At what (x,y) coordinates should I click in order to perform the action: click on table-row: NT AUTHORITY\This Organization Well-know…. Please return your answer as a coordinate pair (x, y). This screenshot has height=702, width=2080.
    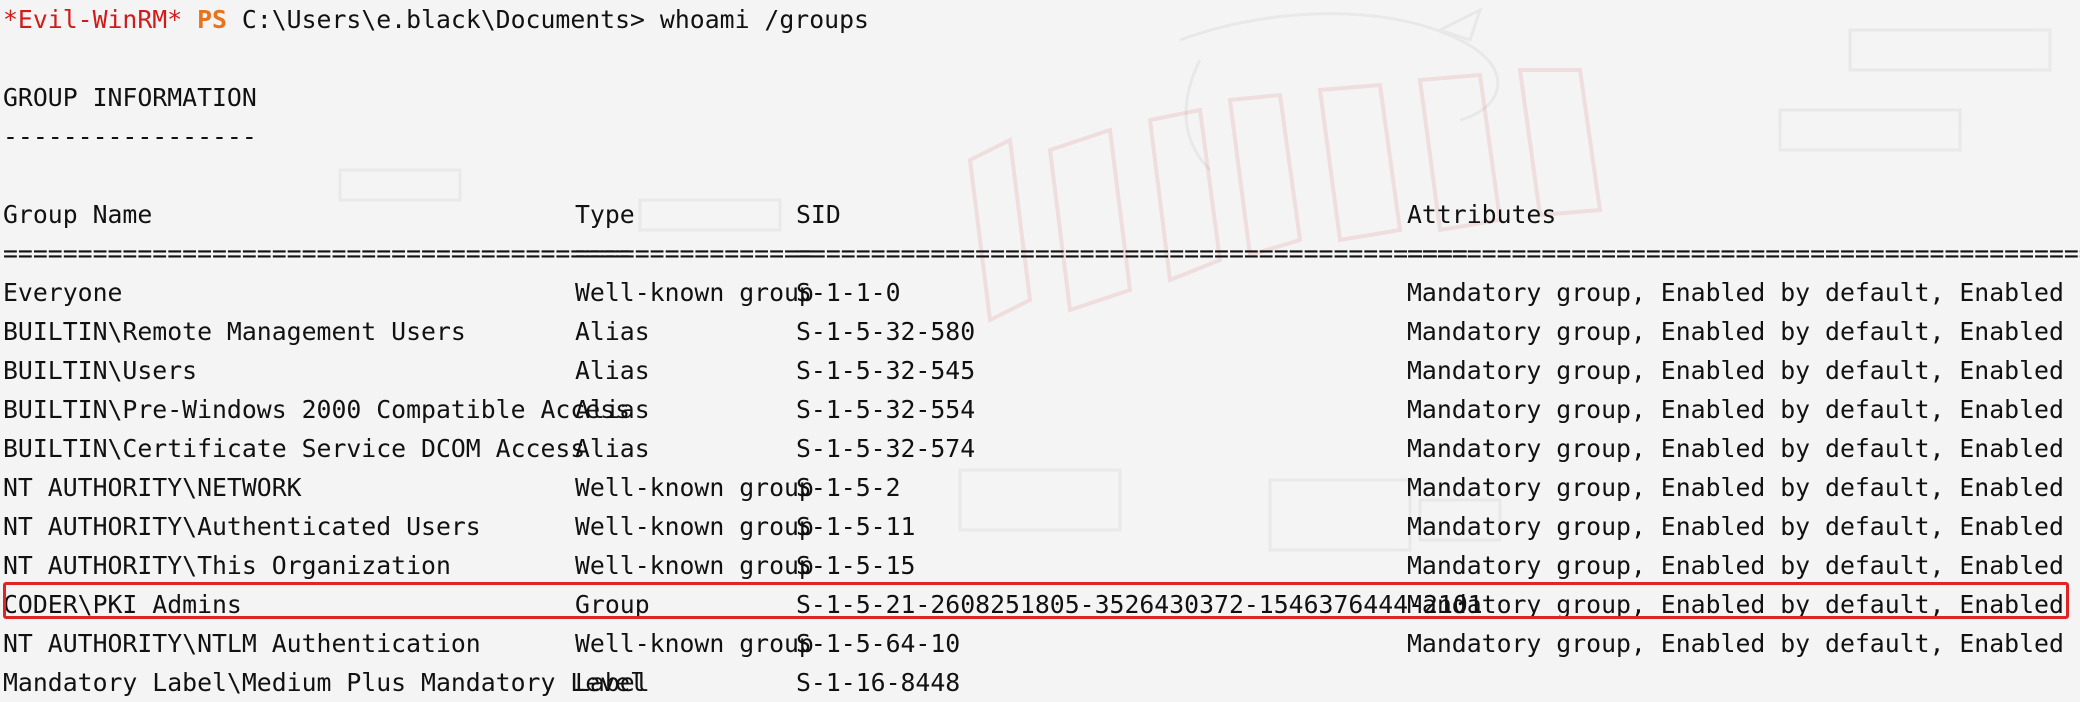
    Looking at the image, I should click on (1041, 565).